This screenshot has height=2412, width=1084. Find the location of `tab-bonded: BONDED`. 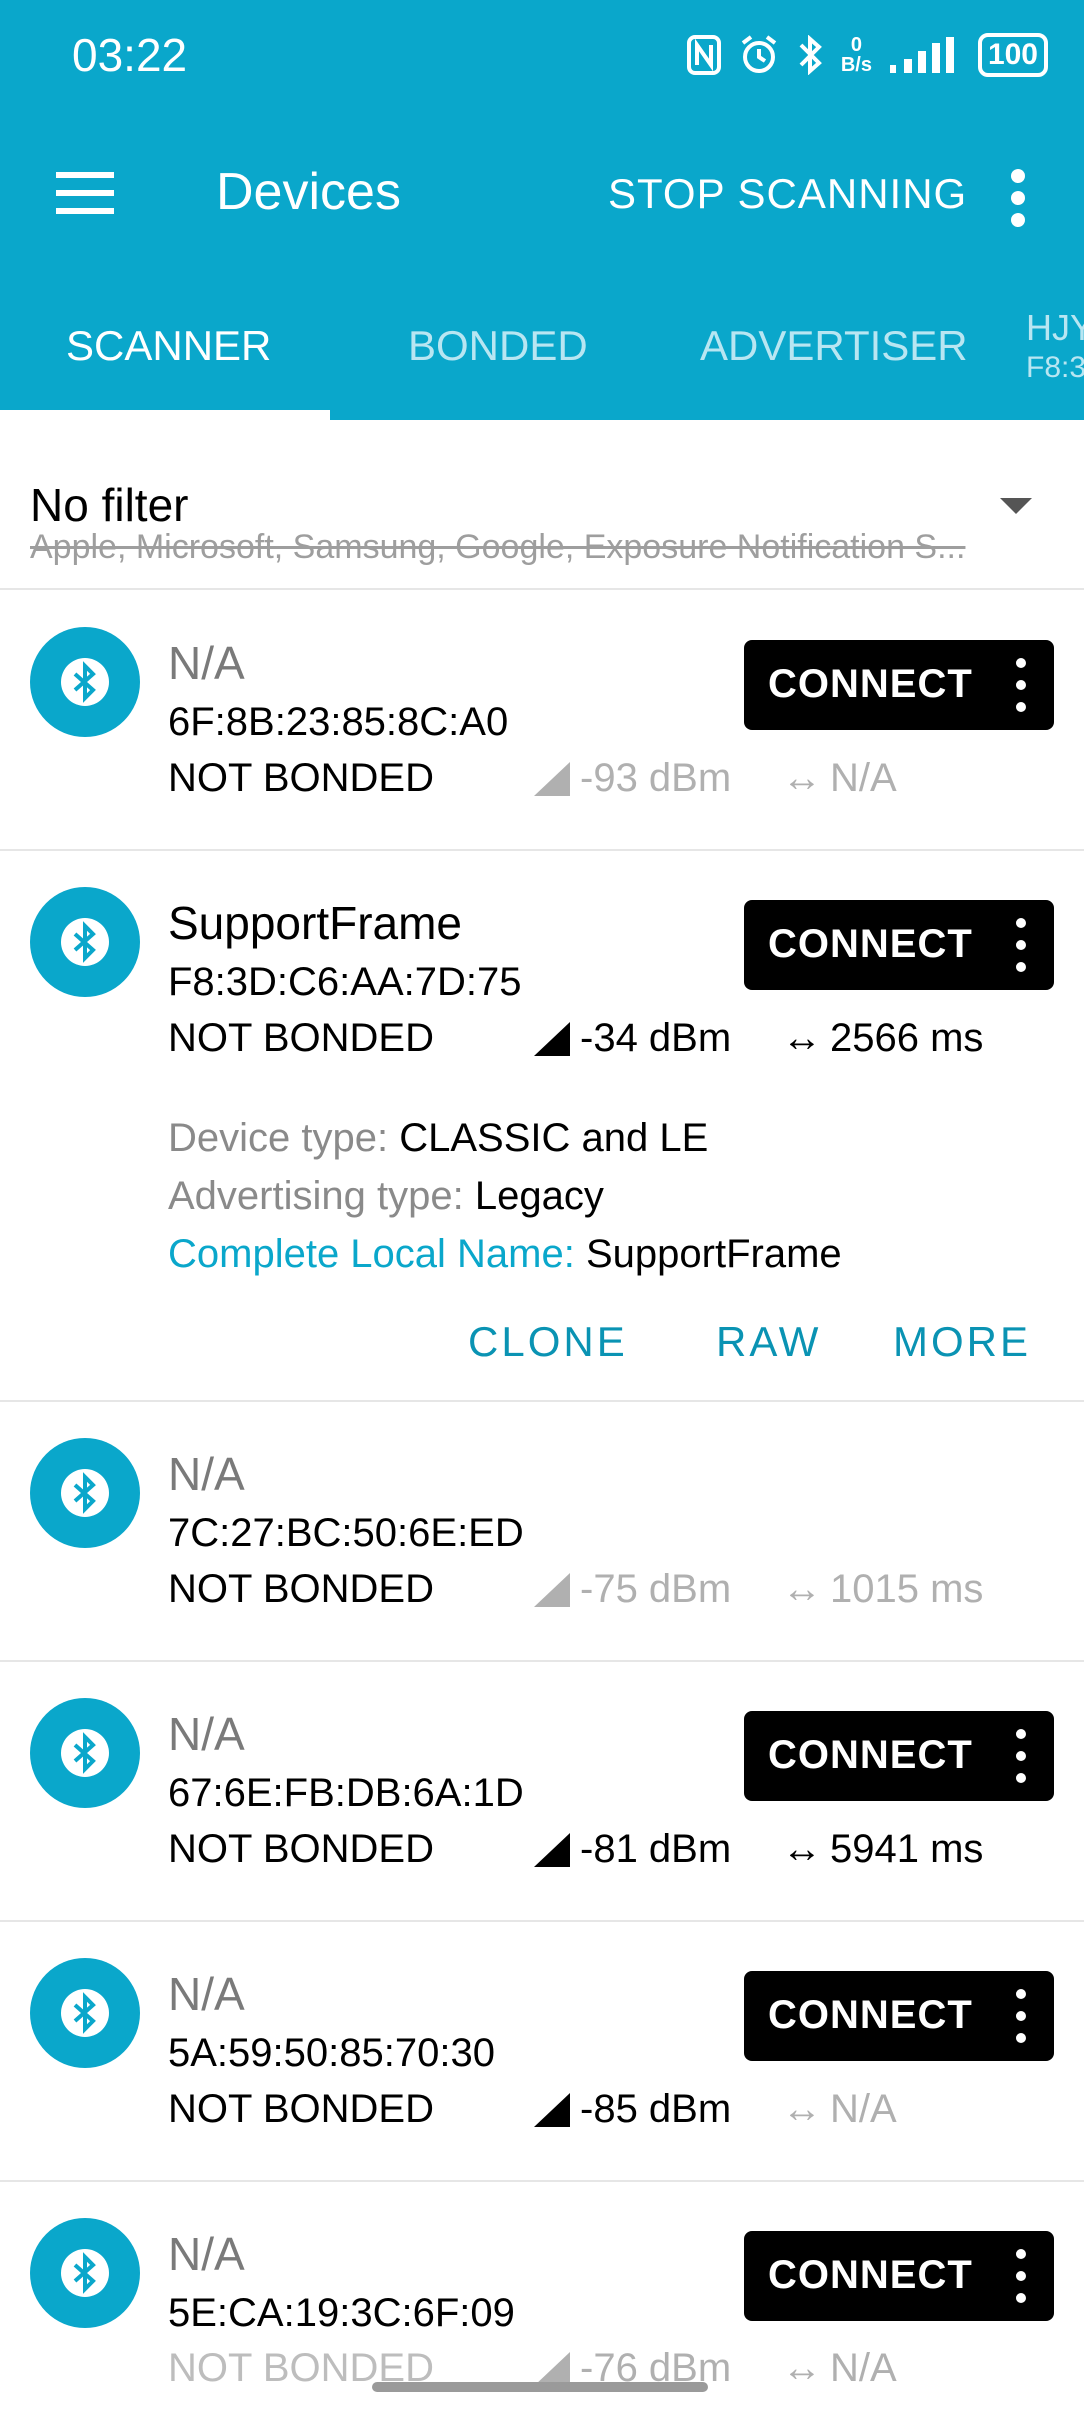

tab-bonded: BONDED is located at coordinates (498, 346).